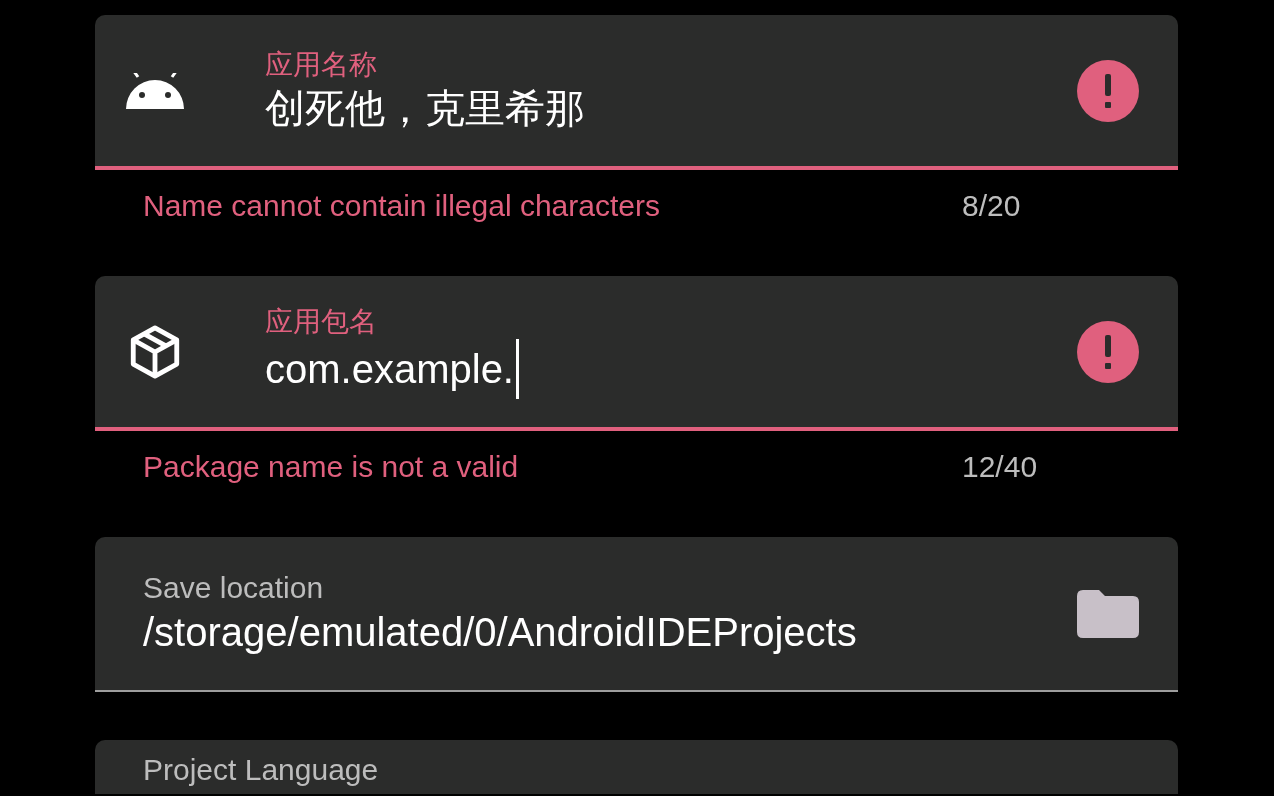 The width and height of the screenshot is (1274, 796). I want to click on android-icon, so click(155, 90).